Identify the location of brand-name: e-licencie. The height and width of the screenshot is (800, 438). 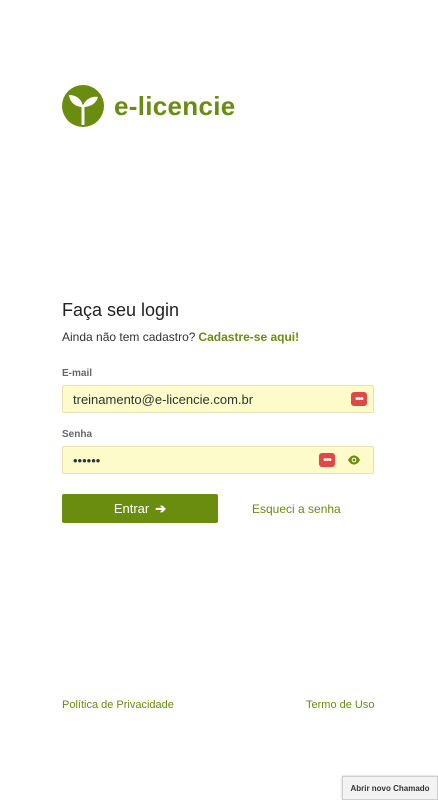
(175, 105).